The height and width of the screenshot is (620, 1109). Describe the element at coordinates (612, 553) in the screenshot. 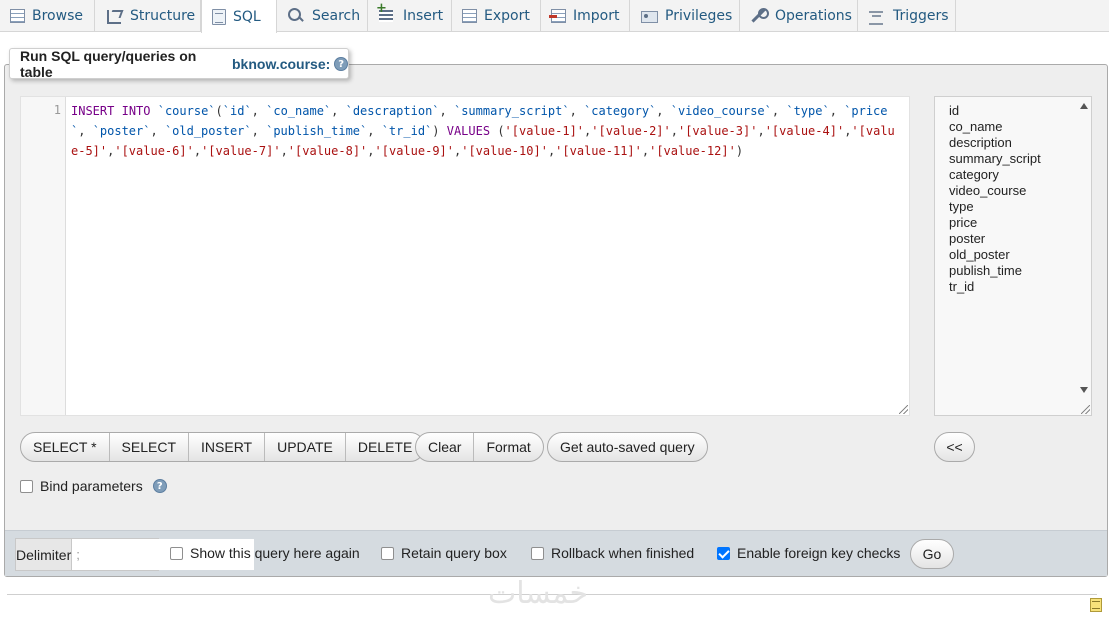

I see `rollback-option: Rollback when finished` at that location.